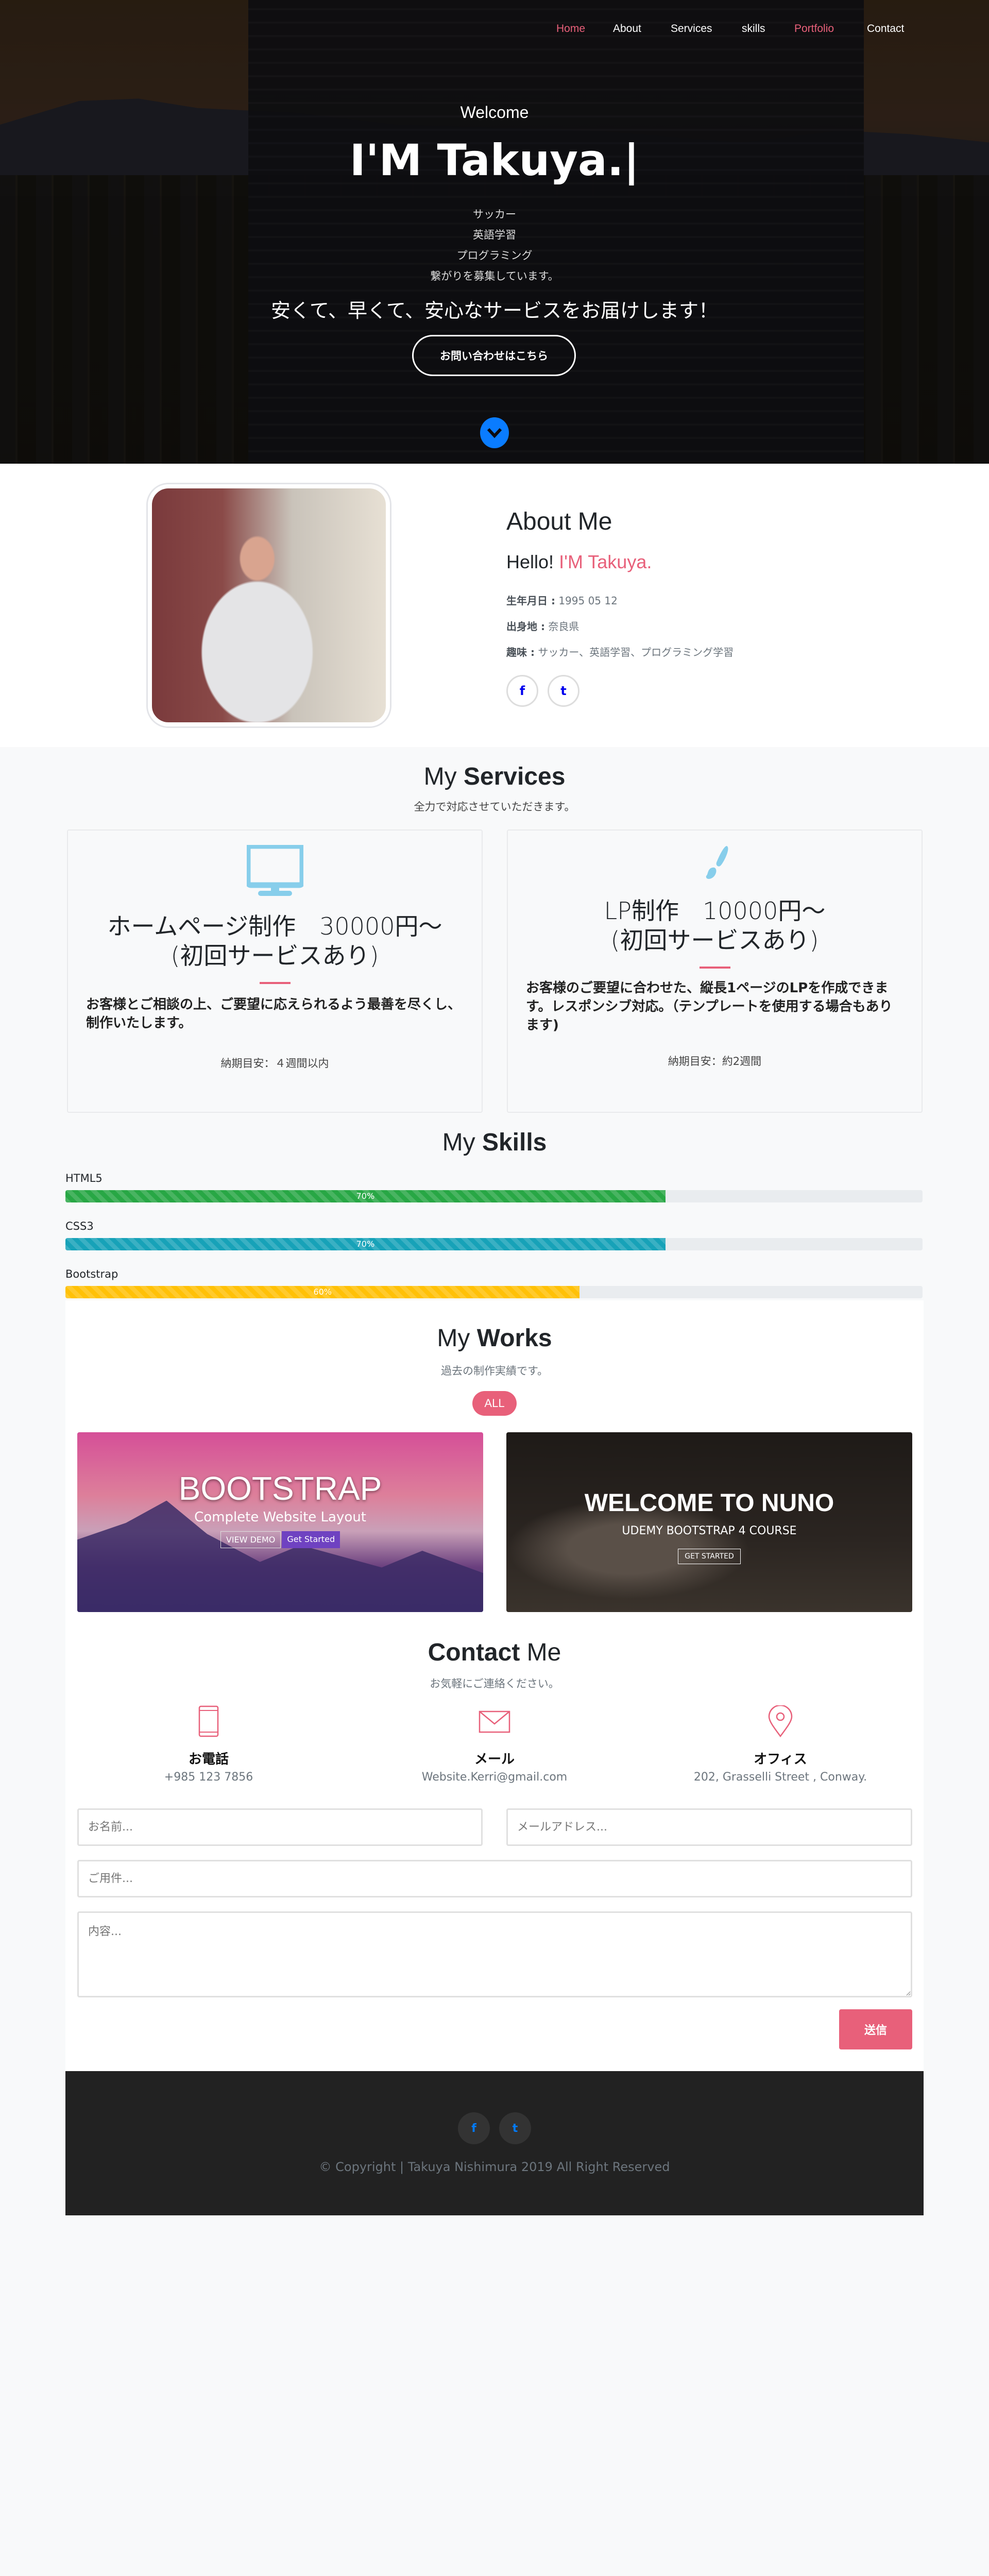 This screenshot has height=2576, width=989. I want to click on service-title: ホームページ制作 30000円〜, so click(274, 926).